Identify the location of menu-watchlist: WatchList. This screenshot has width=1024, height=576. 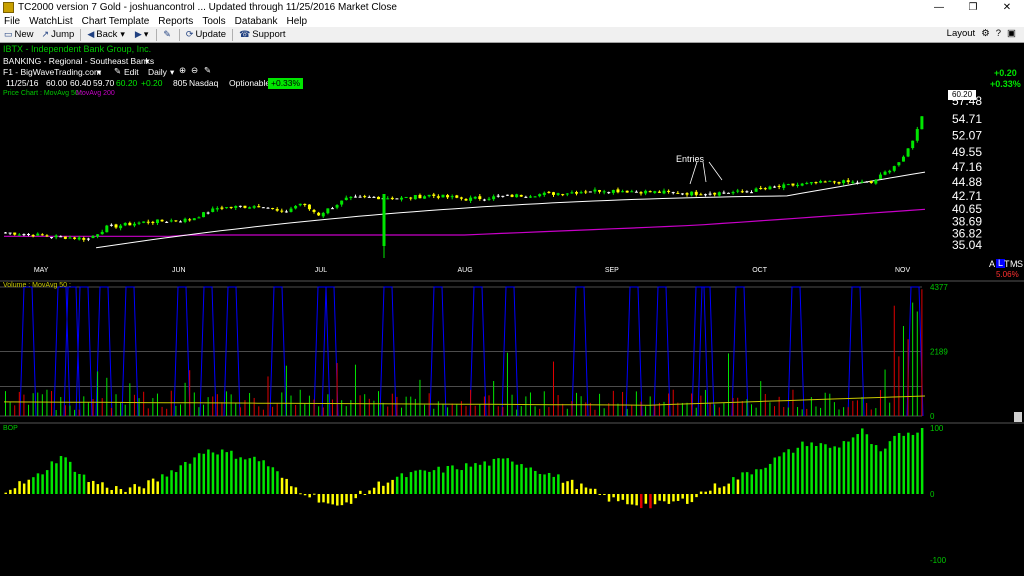
(51, 21).